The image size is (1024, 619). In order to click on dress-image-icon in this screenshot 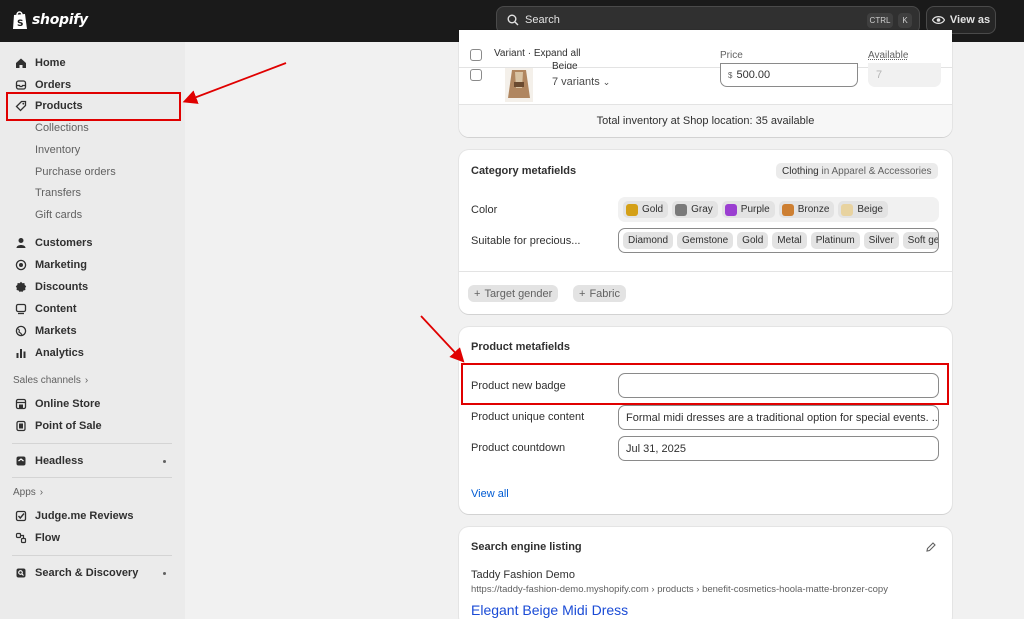, I will do `click(519, 85)`.